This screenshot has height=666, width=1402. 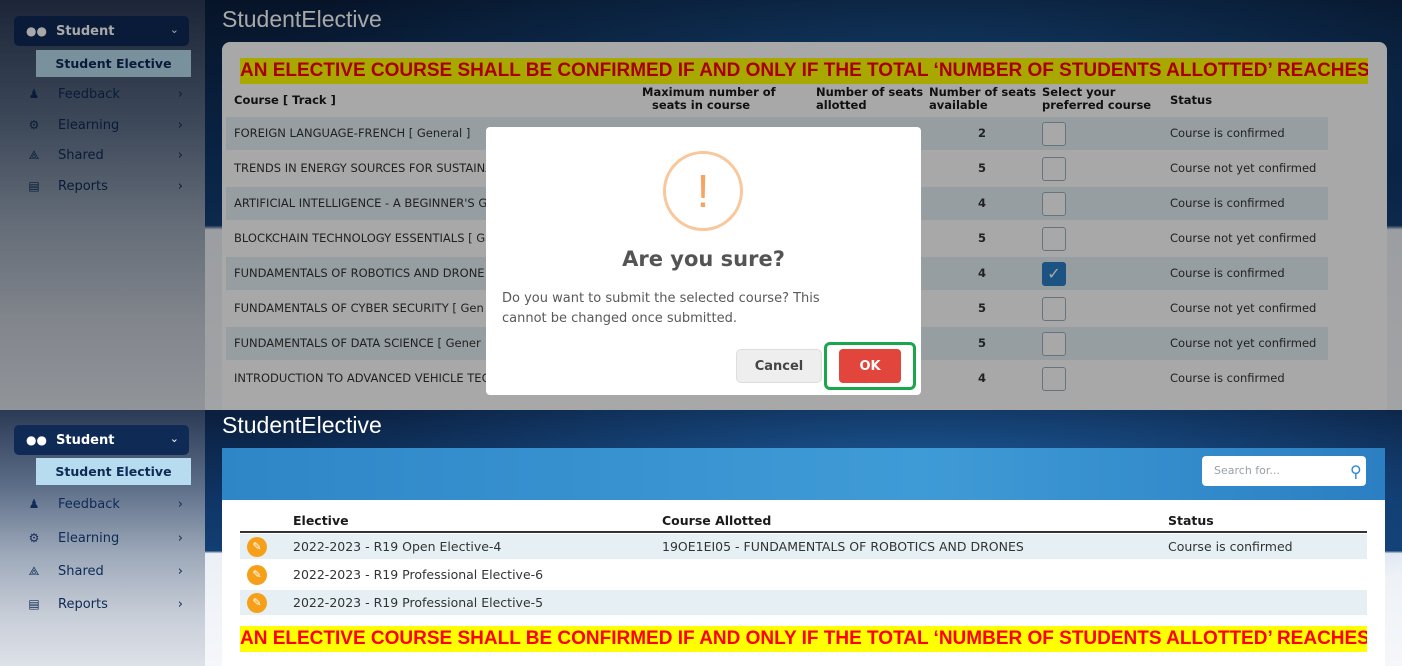 I want to click on sidebar-item-label: Shared, so click(x=81, y=571).